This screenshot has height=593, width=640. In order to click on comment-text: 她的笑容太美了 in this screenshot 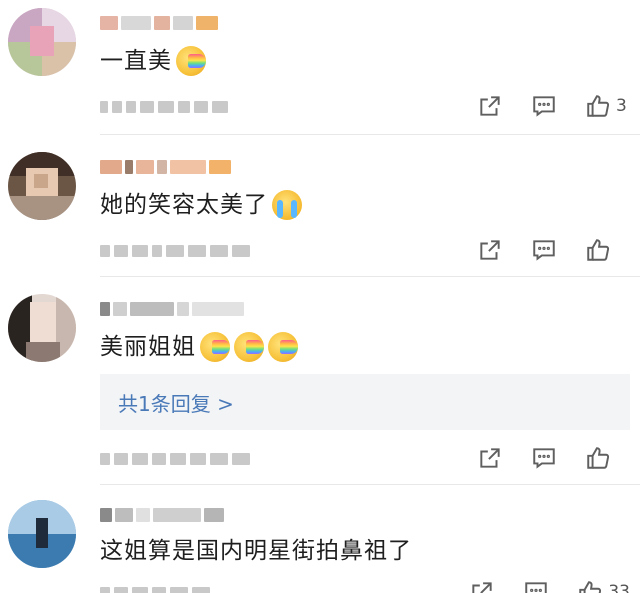, I will do `click(201, 205)`.